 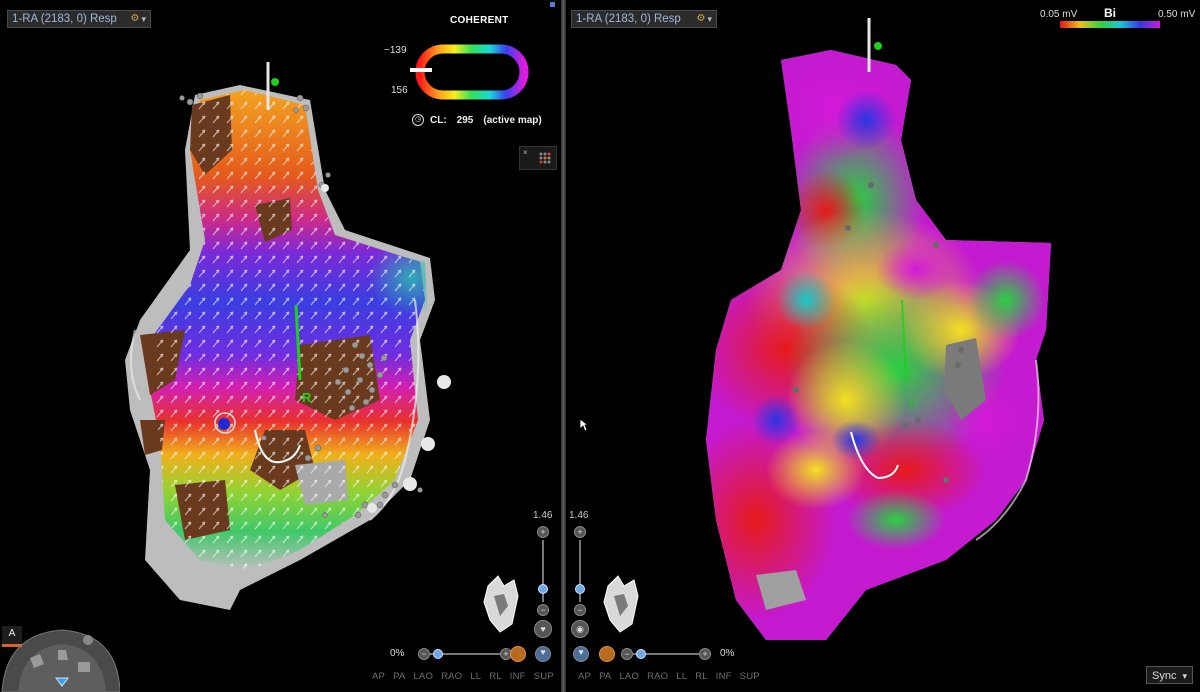 I want to click on scale-max-value: 156, so click(x=399, y=90).